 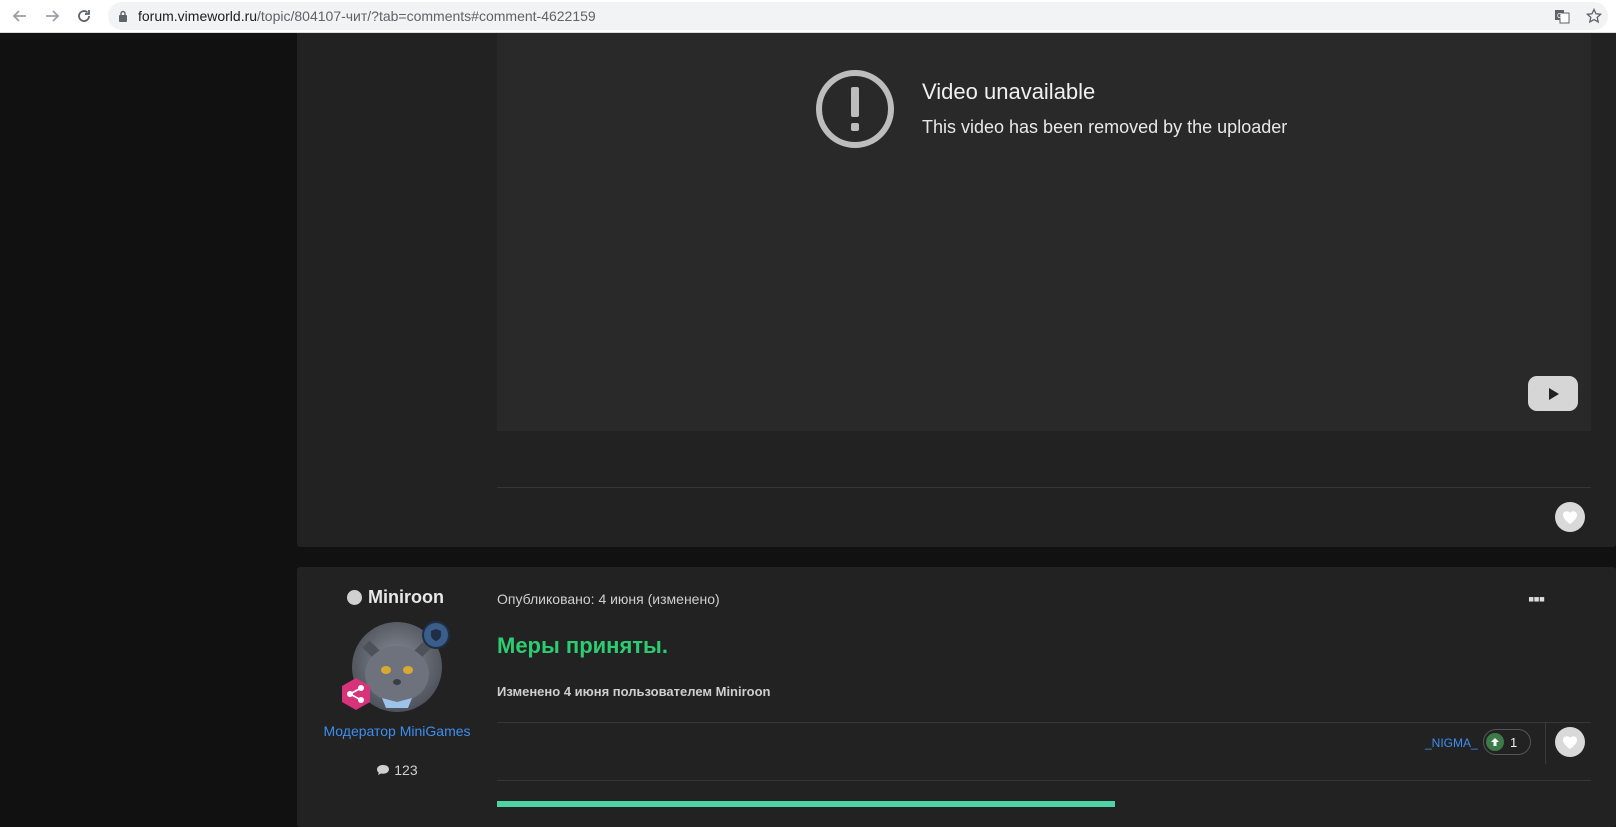 What do you see at coordinates (1594, 16) in the screenshot?
I see `bookmark-star-icon` at bounding box center [1594, 16].